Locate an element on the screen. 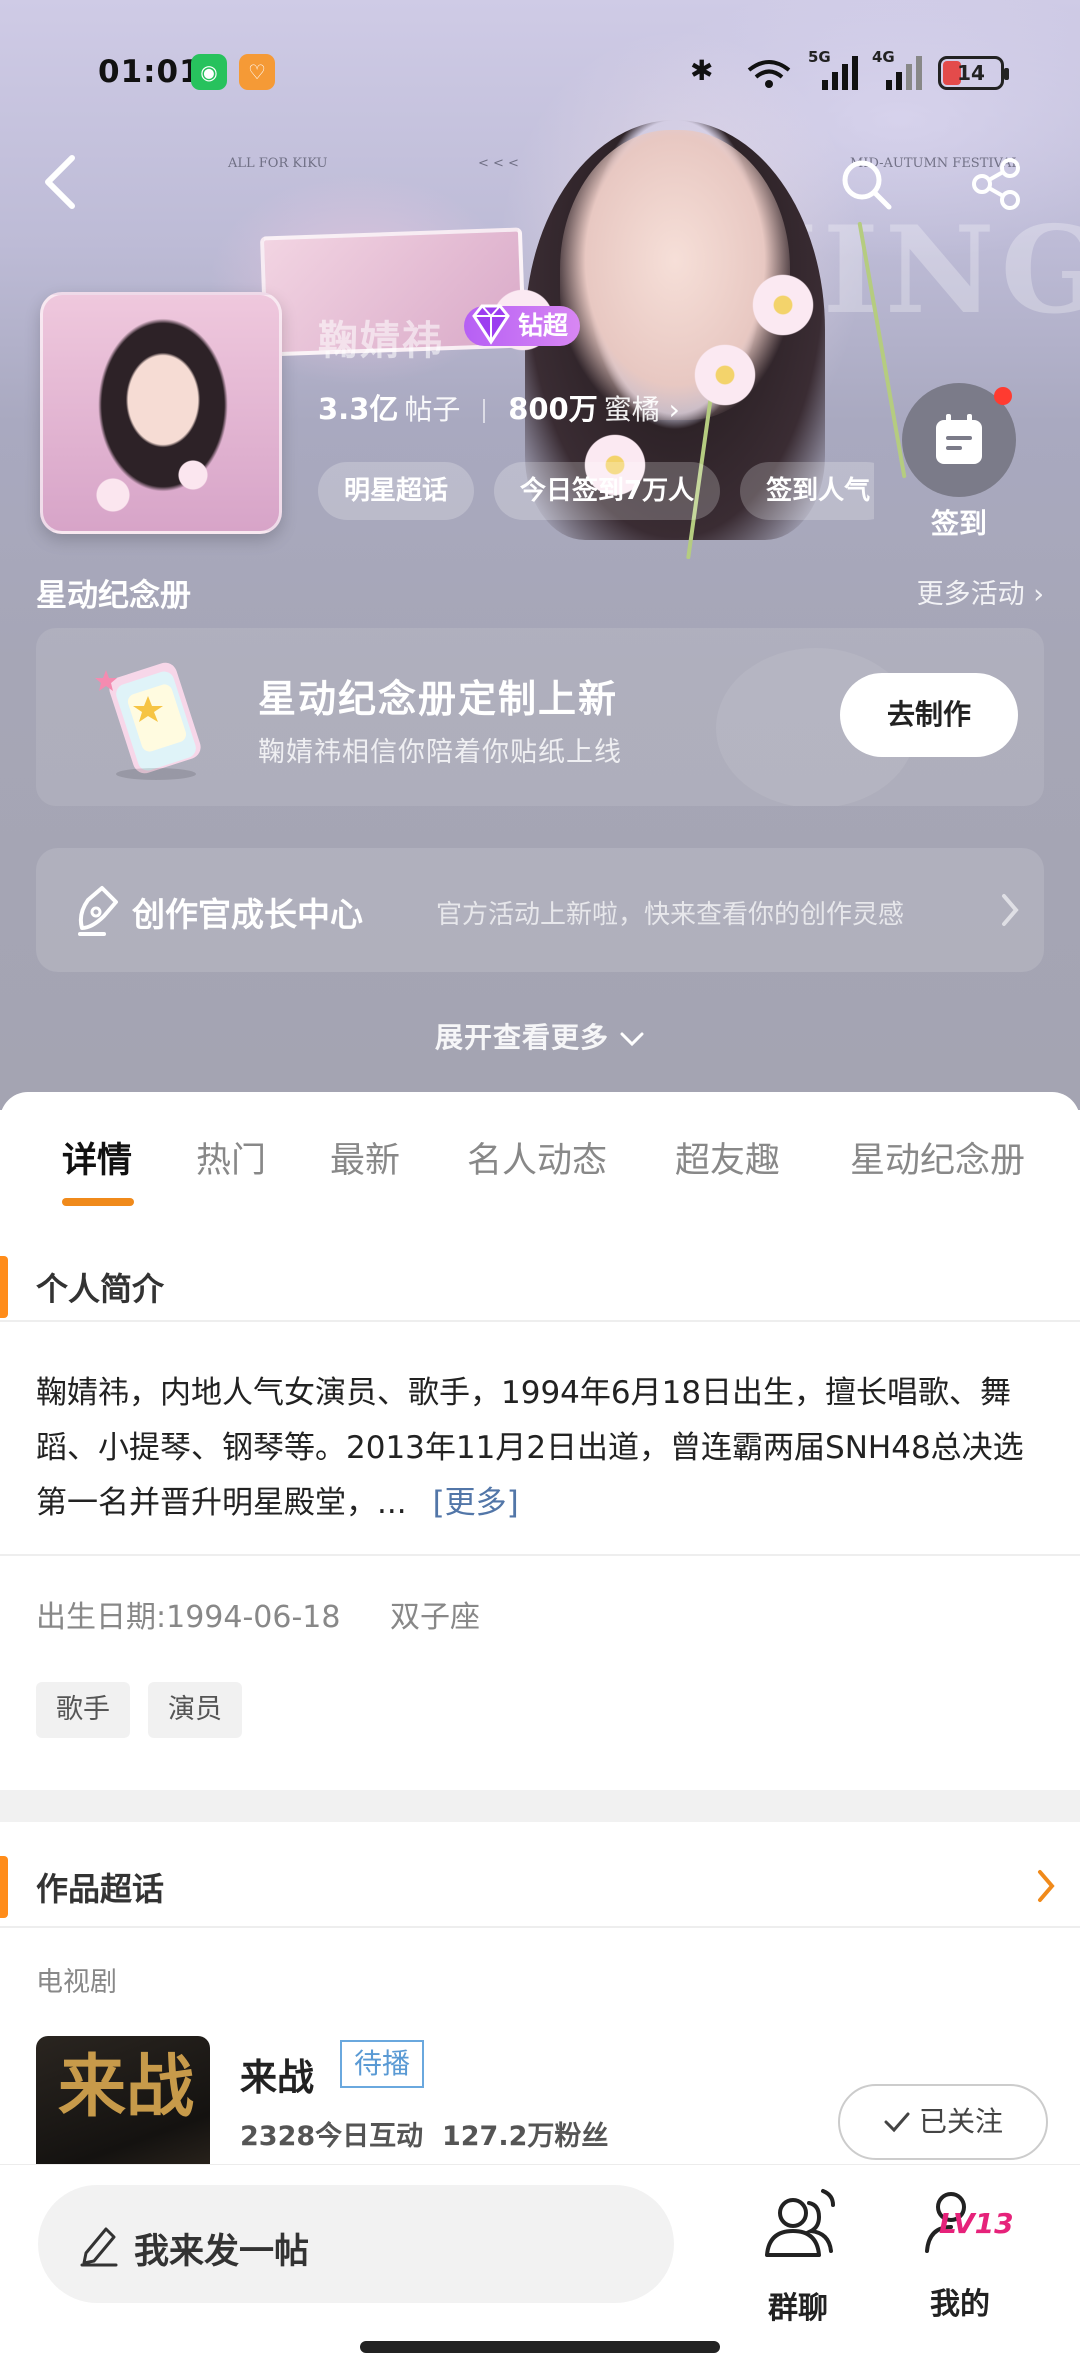 The image size is (1080, 2373). hero-art-caption-left: ALL FOR KIKU is located at coordinates (278, 163).